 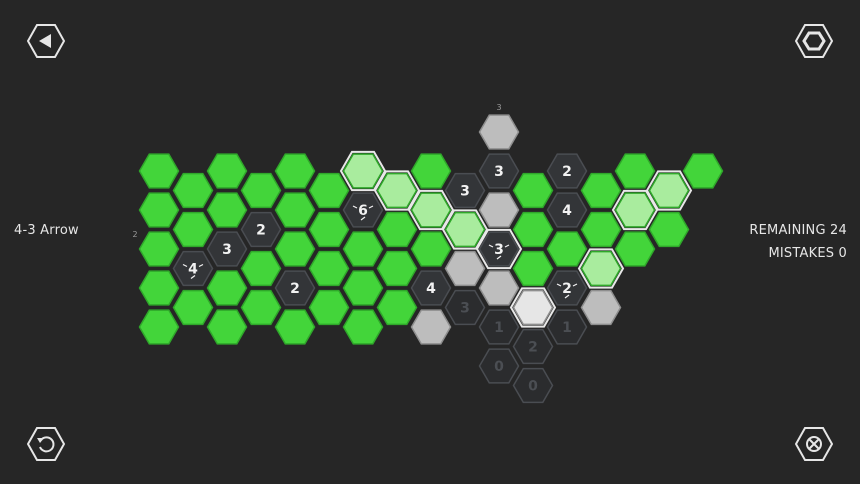 I want to click on hex-cell-number: 1, so click(x=499, y=328).